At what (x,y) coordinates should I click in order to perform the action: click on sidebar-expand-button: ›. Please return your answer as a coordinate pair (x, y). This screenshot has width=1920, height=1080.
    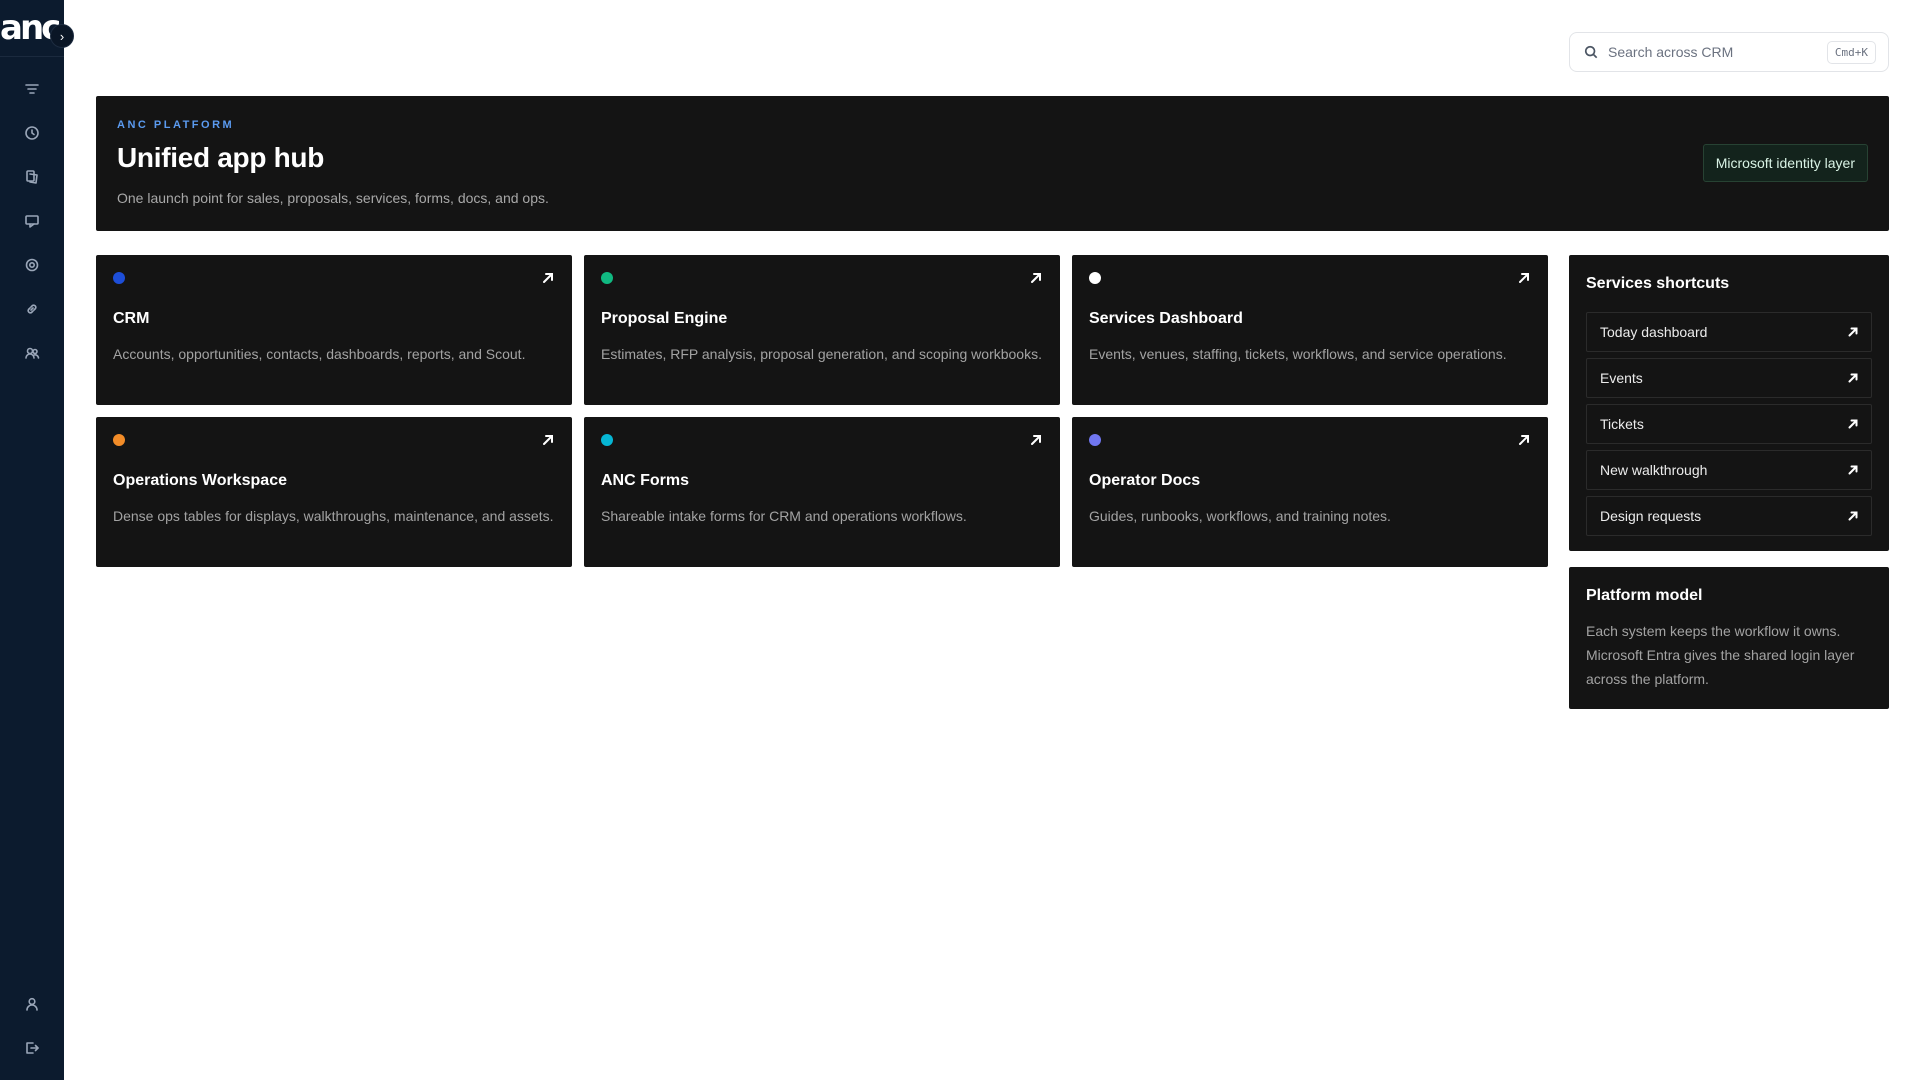
    Looking at the image, I should click on (62, 36).